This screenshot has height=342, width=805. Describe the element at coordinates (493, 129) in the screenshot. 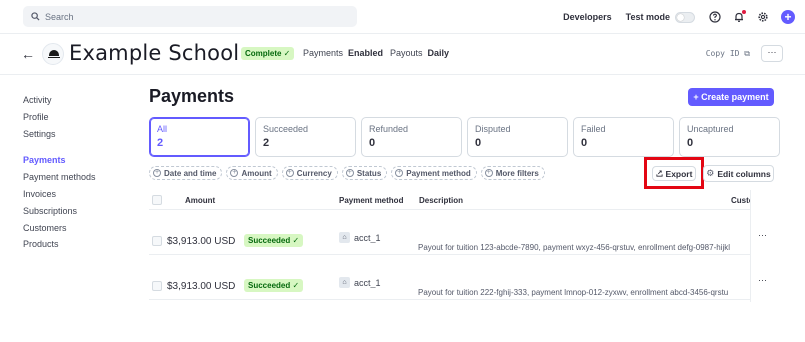

I see `tab-label: Disputed` at that location.